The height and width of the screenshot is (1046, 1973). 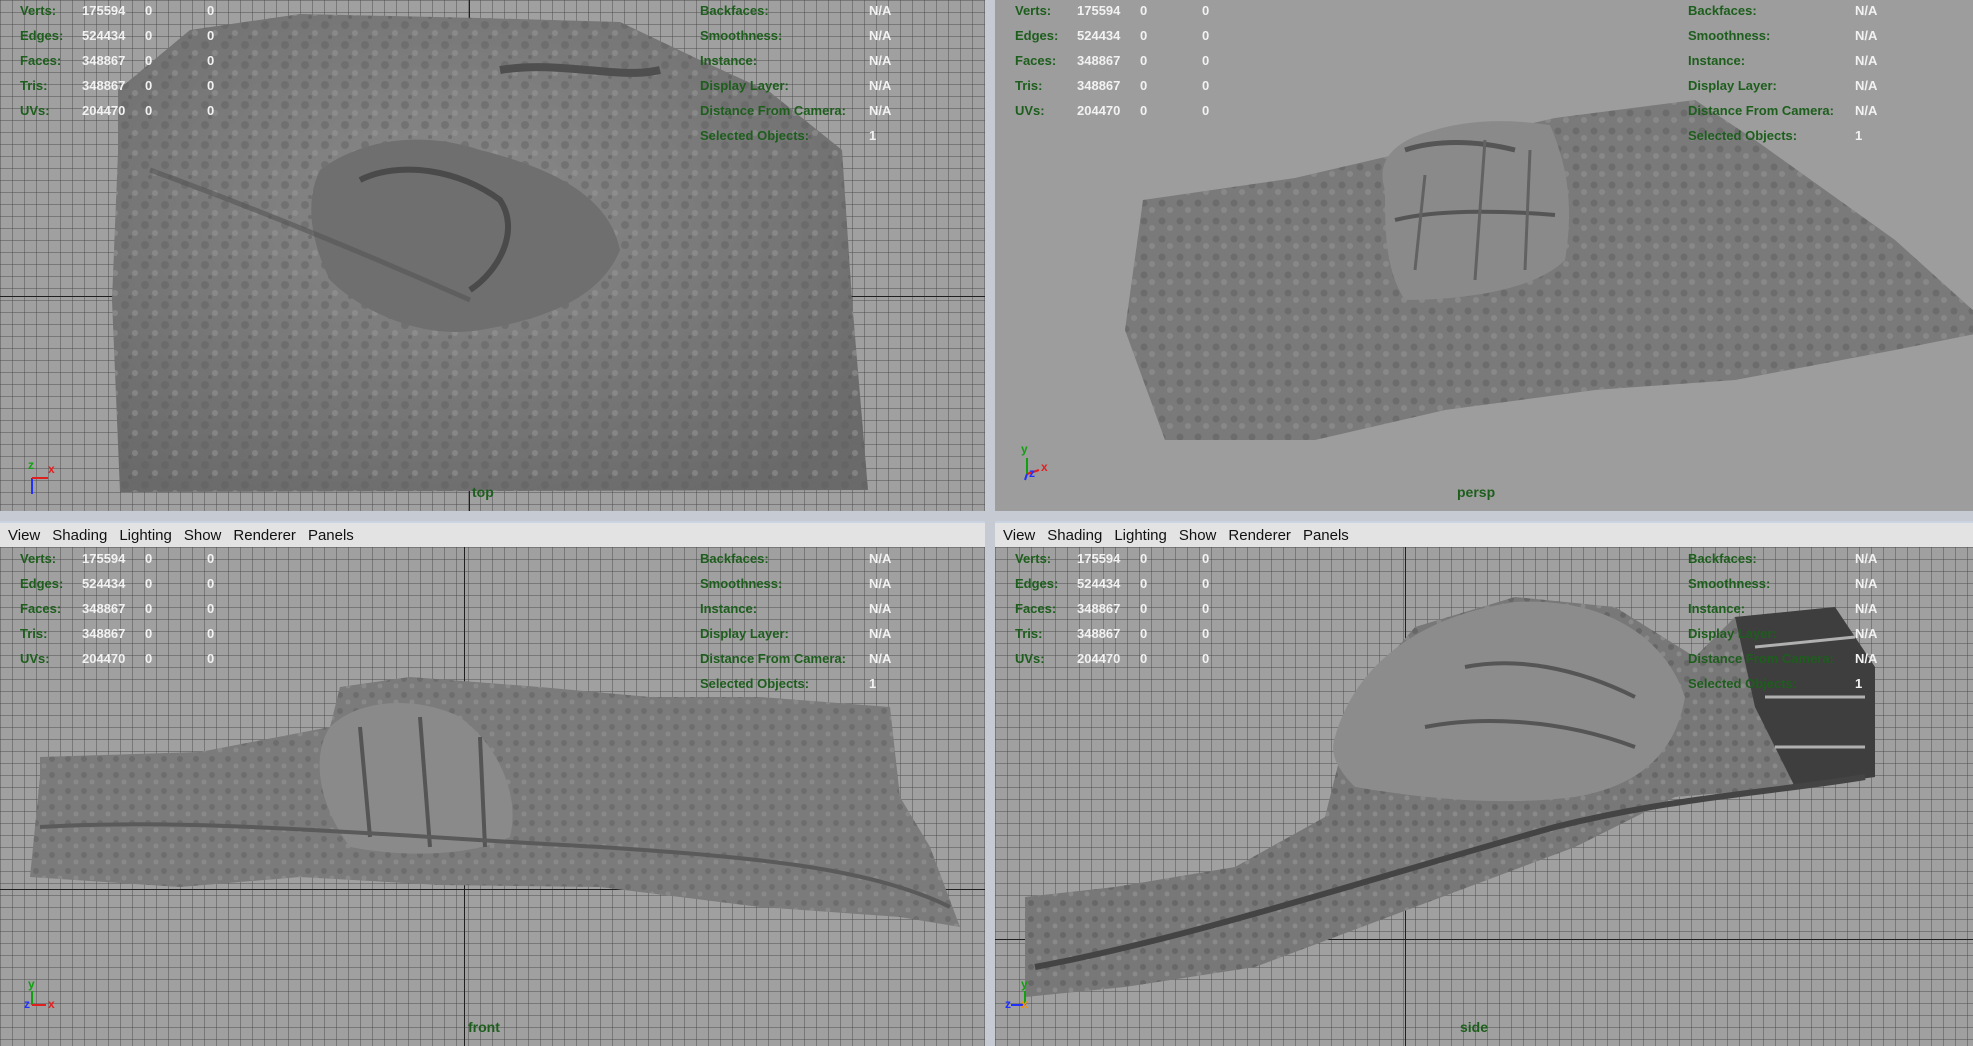 I want to click on hud-edges-extra: 0, so click(x=1206, y=583).